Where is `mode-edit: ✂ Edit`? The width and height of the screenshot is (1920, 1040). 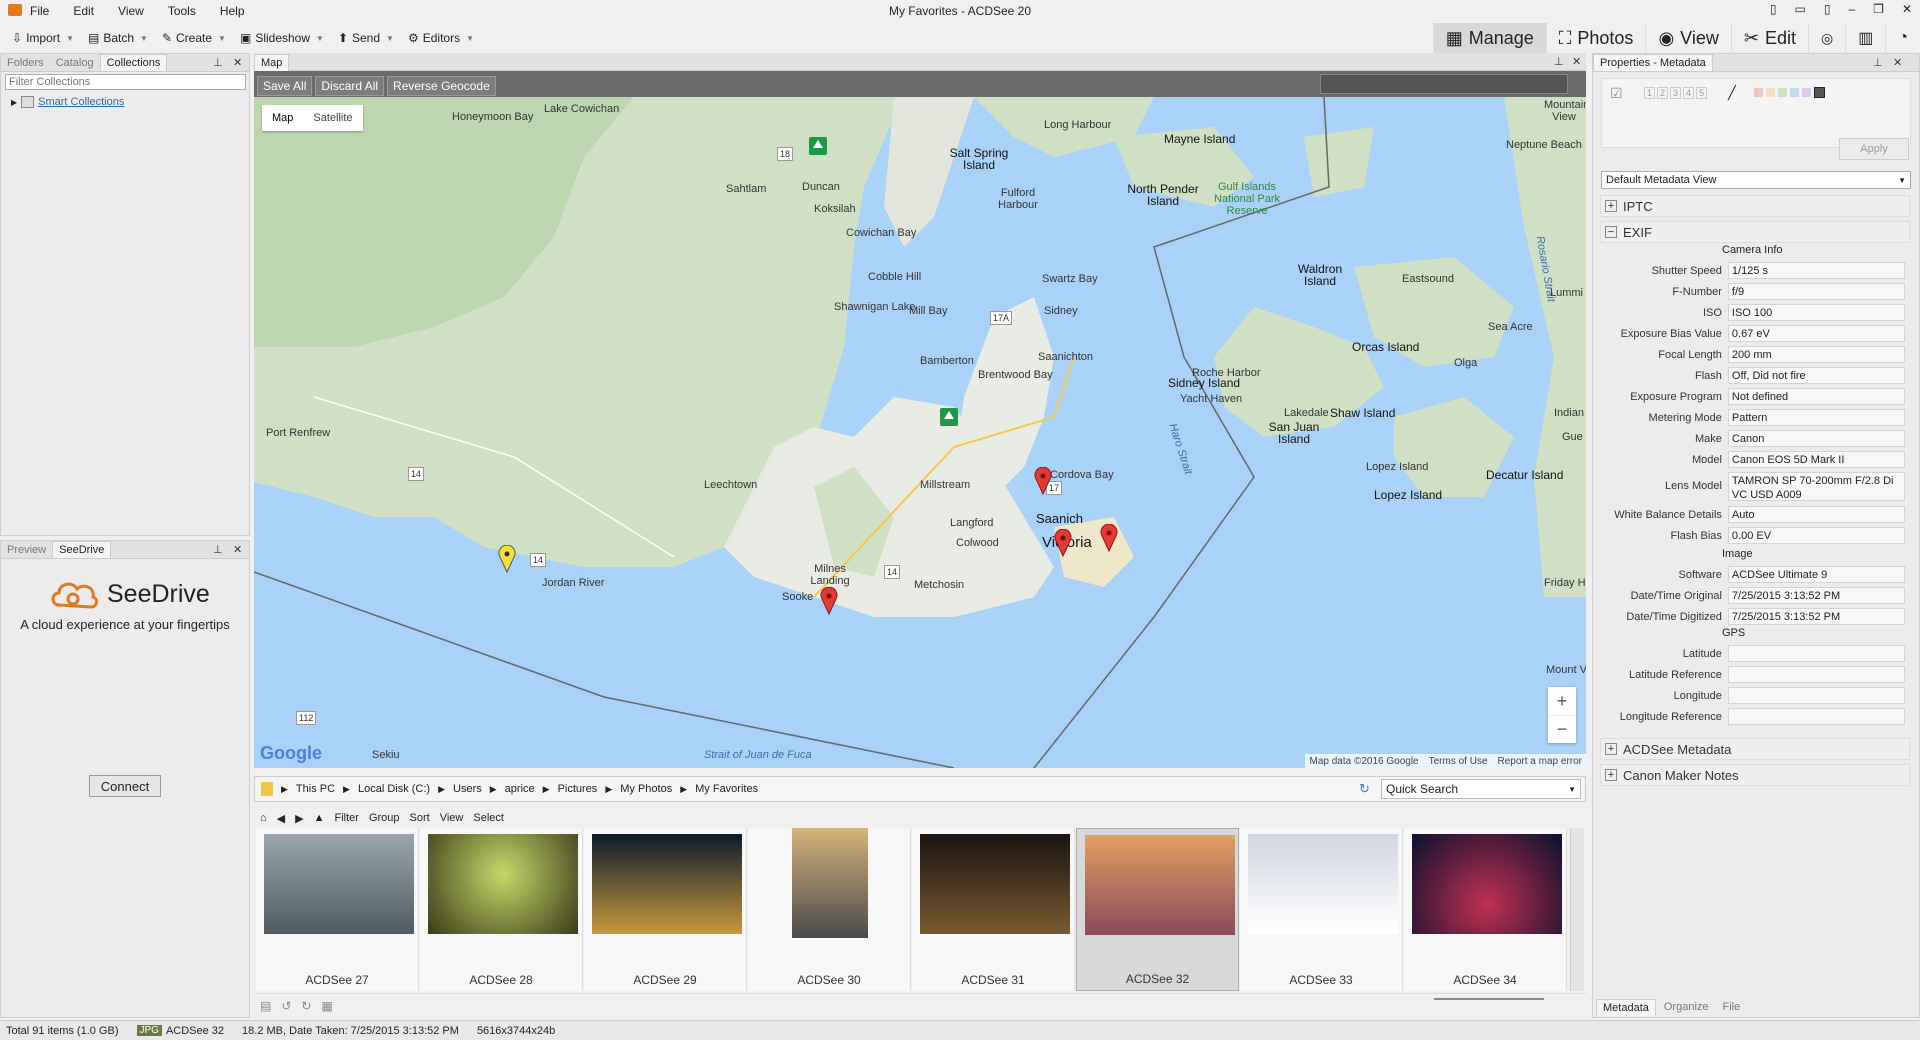
mode-edit: ✂ Edit is located at coordinates (1769, 38).